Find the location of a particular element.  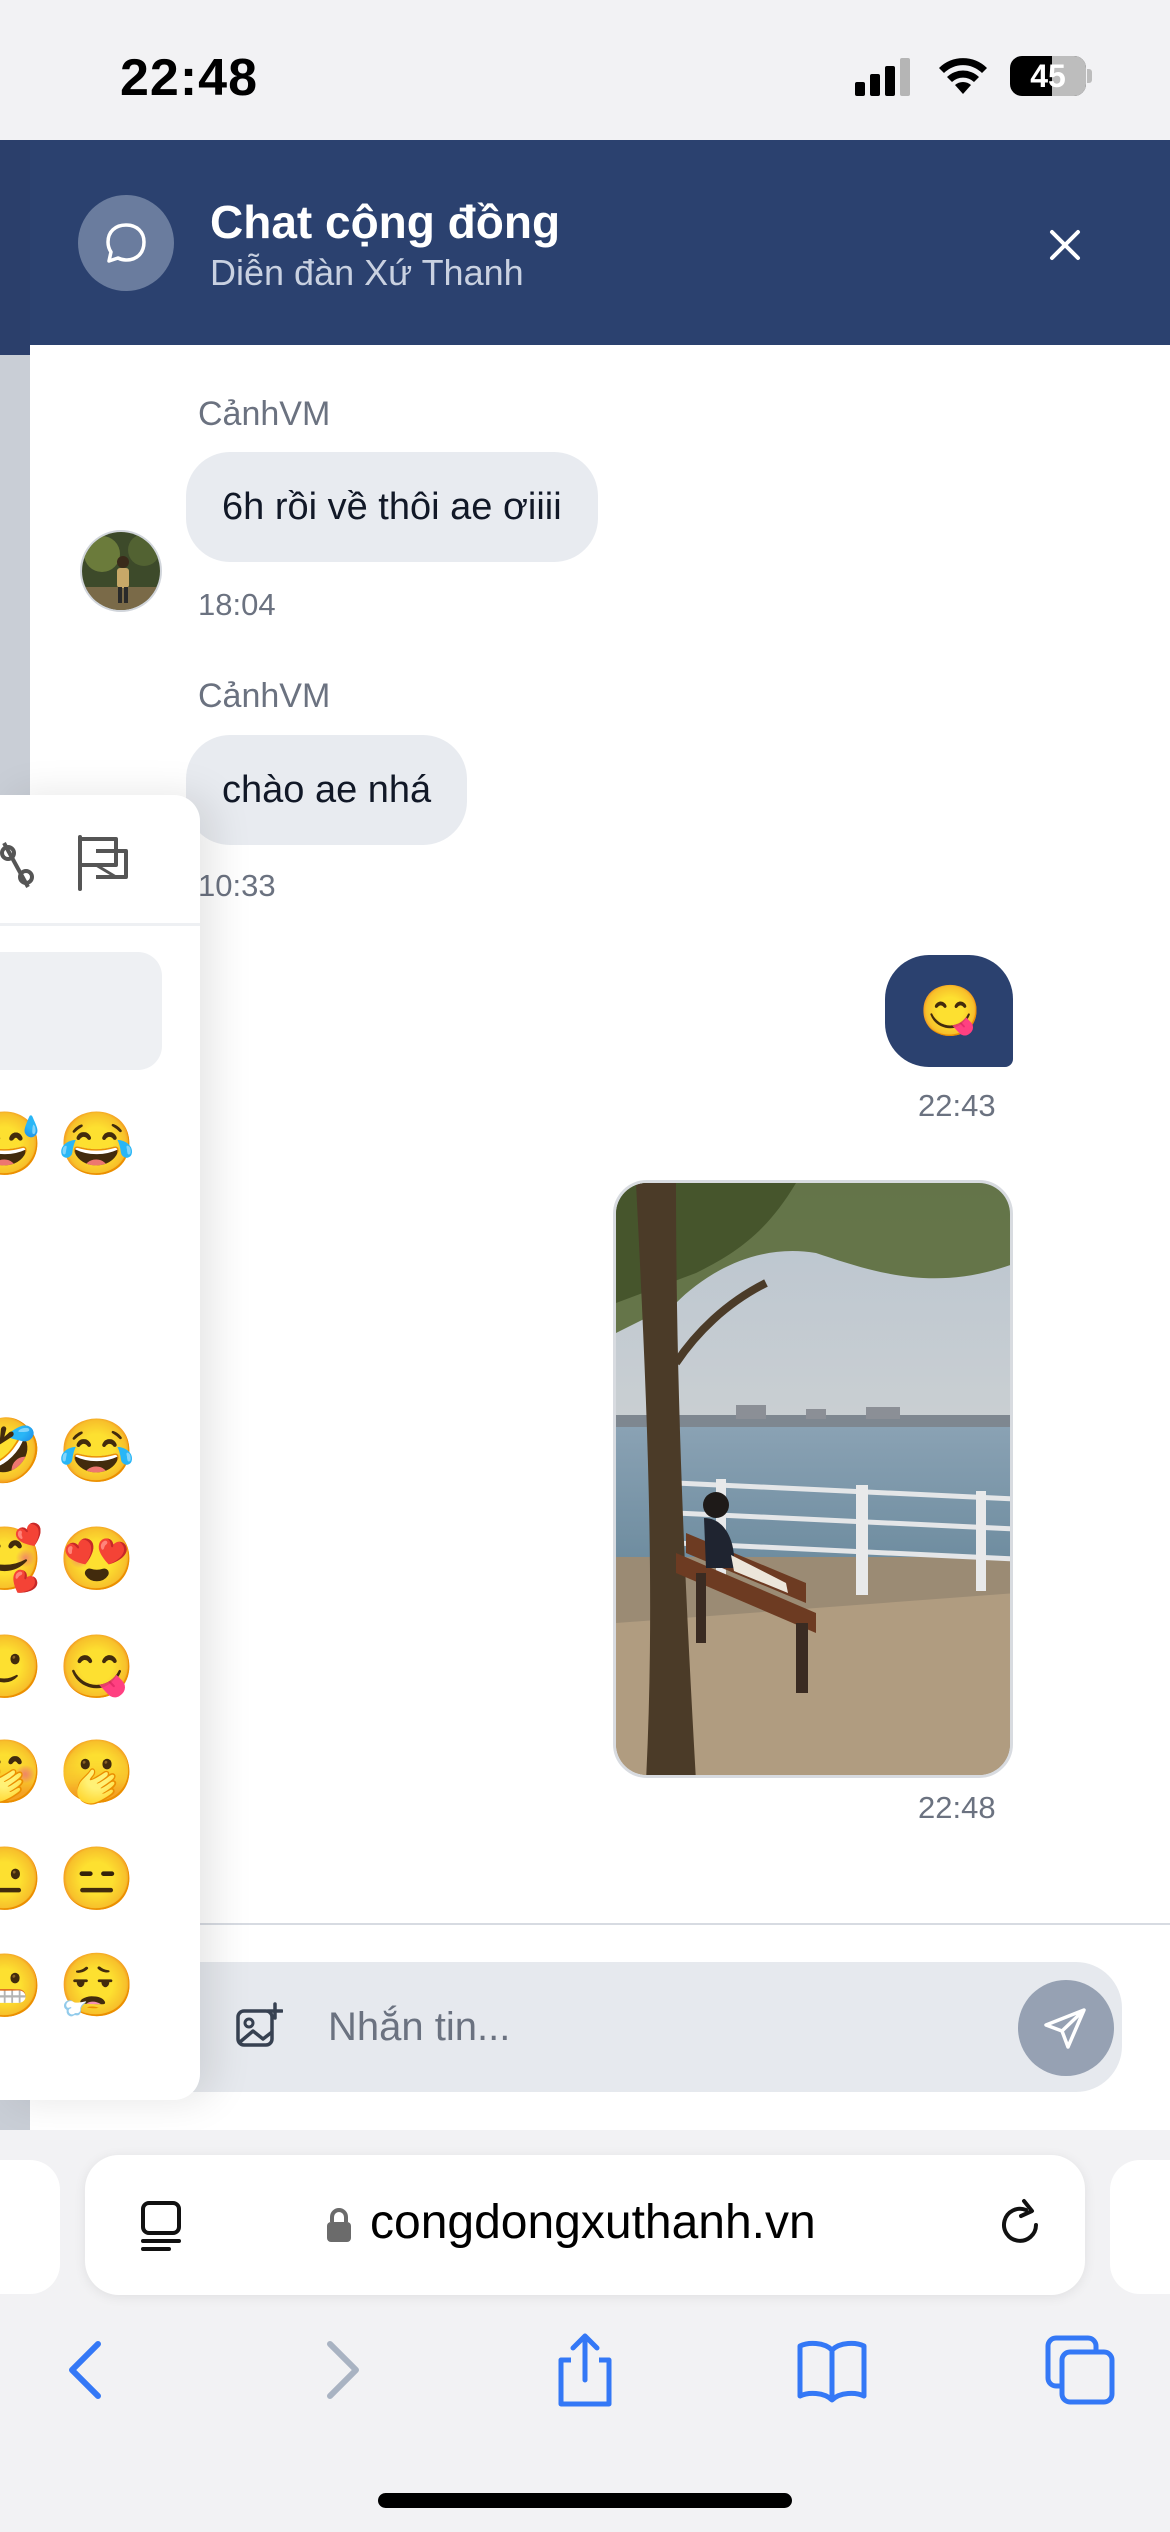

emoji-item: 😅 is located at coordinates (21, 1145).